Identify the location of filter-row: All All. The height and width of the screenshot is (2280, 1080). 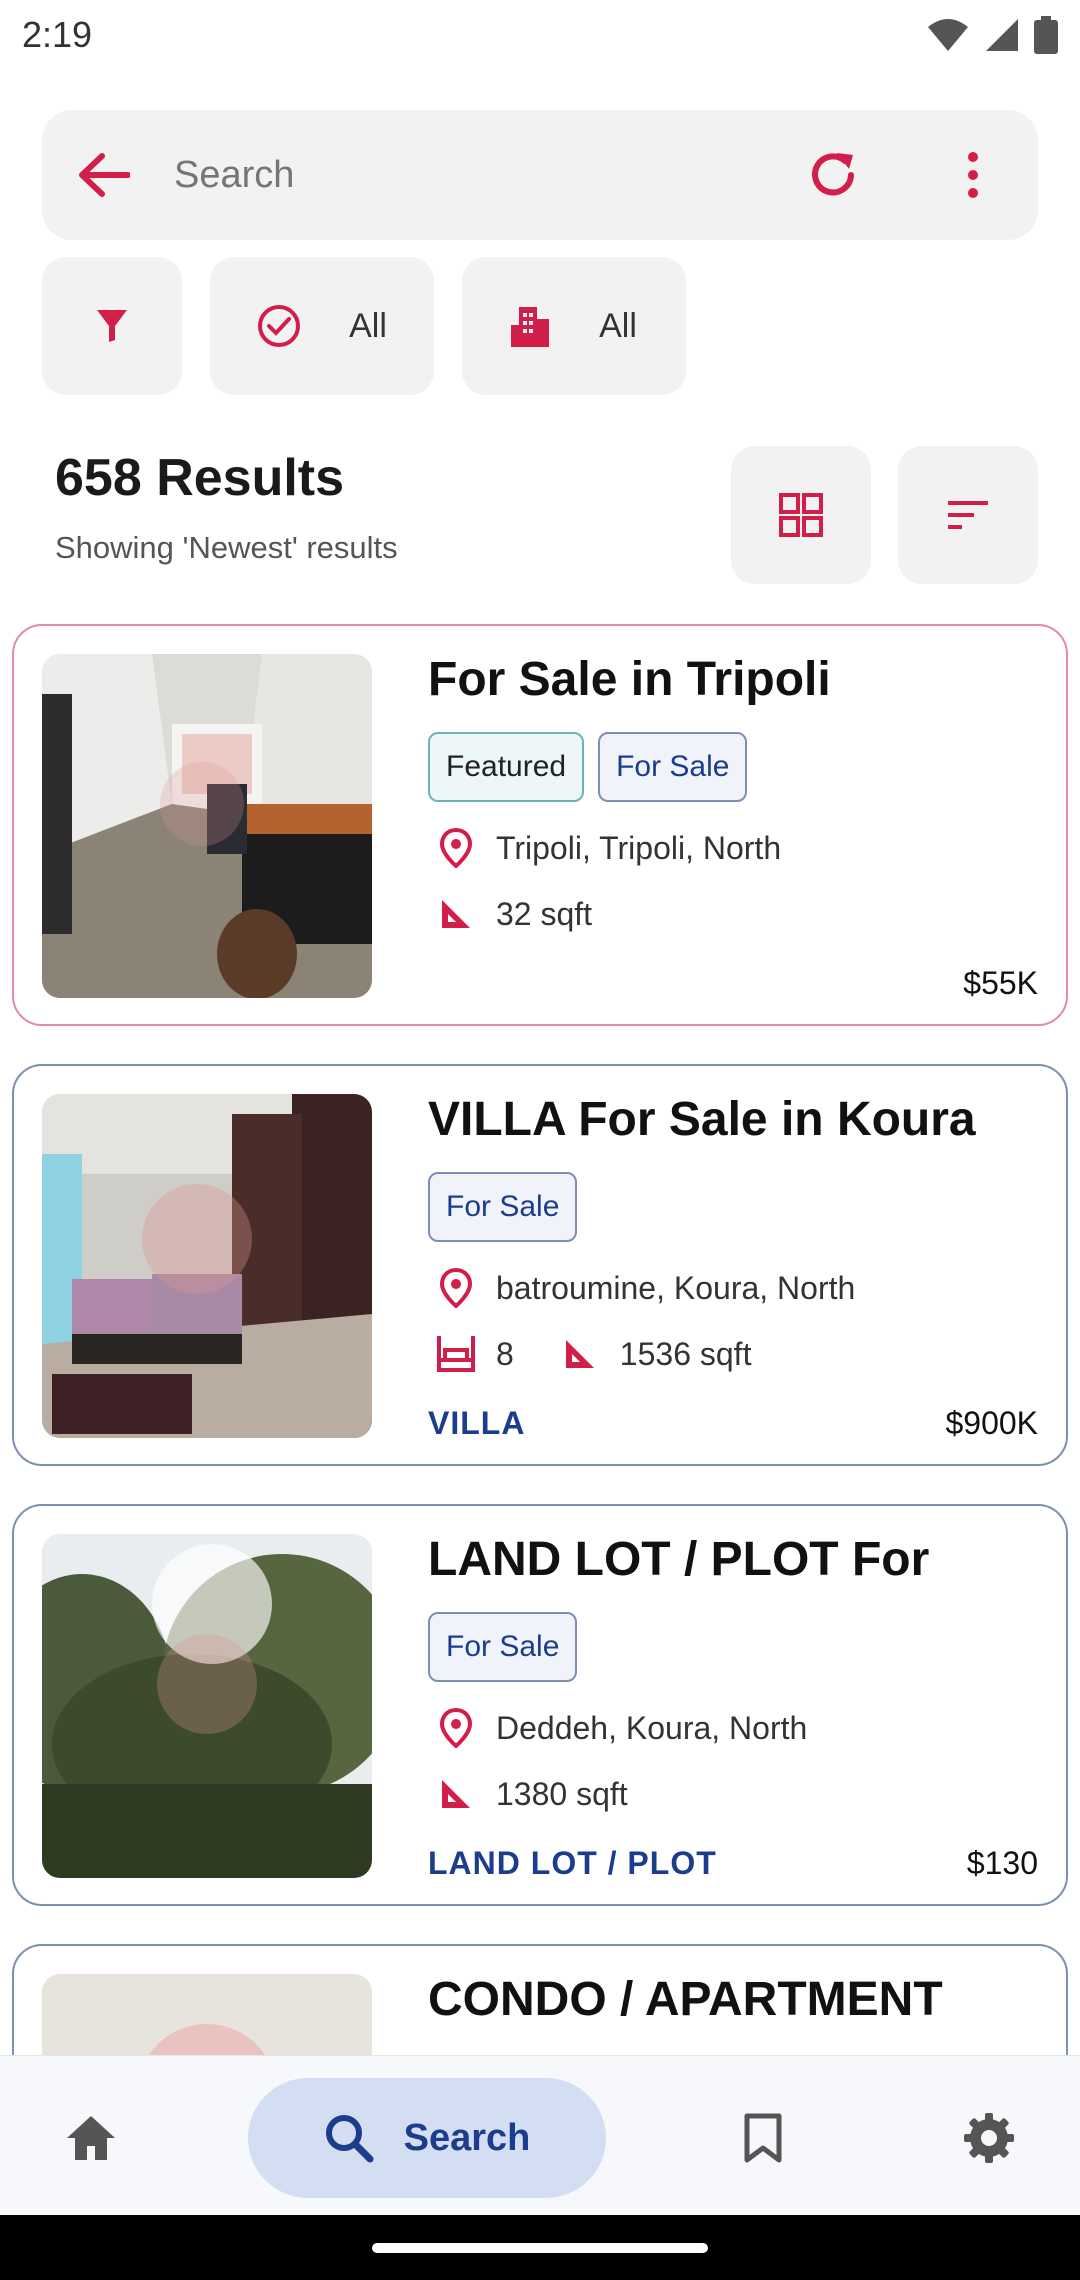
(364, 326).